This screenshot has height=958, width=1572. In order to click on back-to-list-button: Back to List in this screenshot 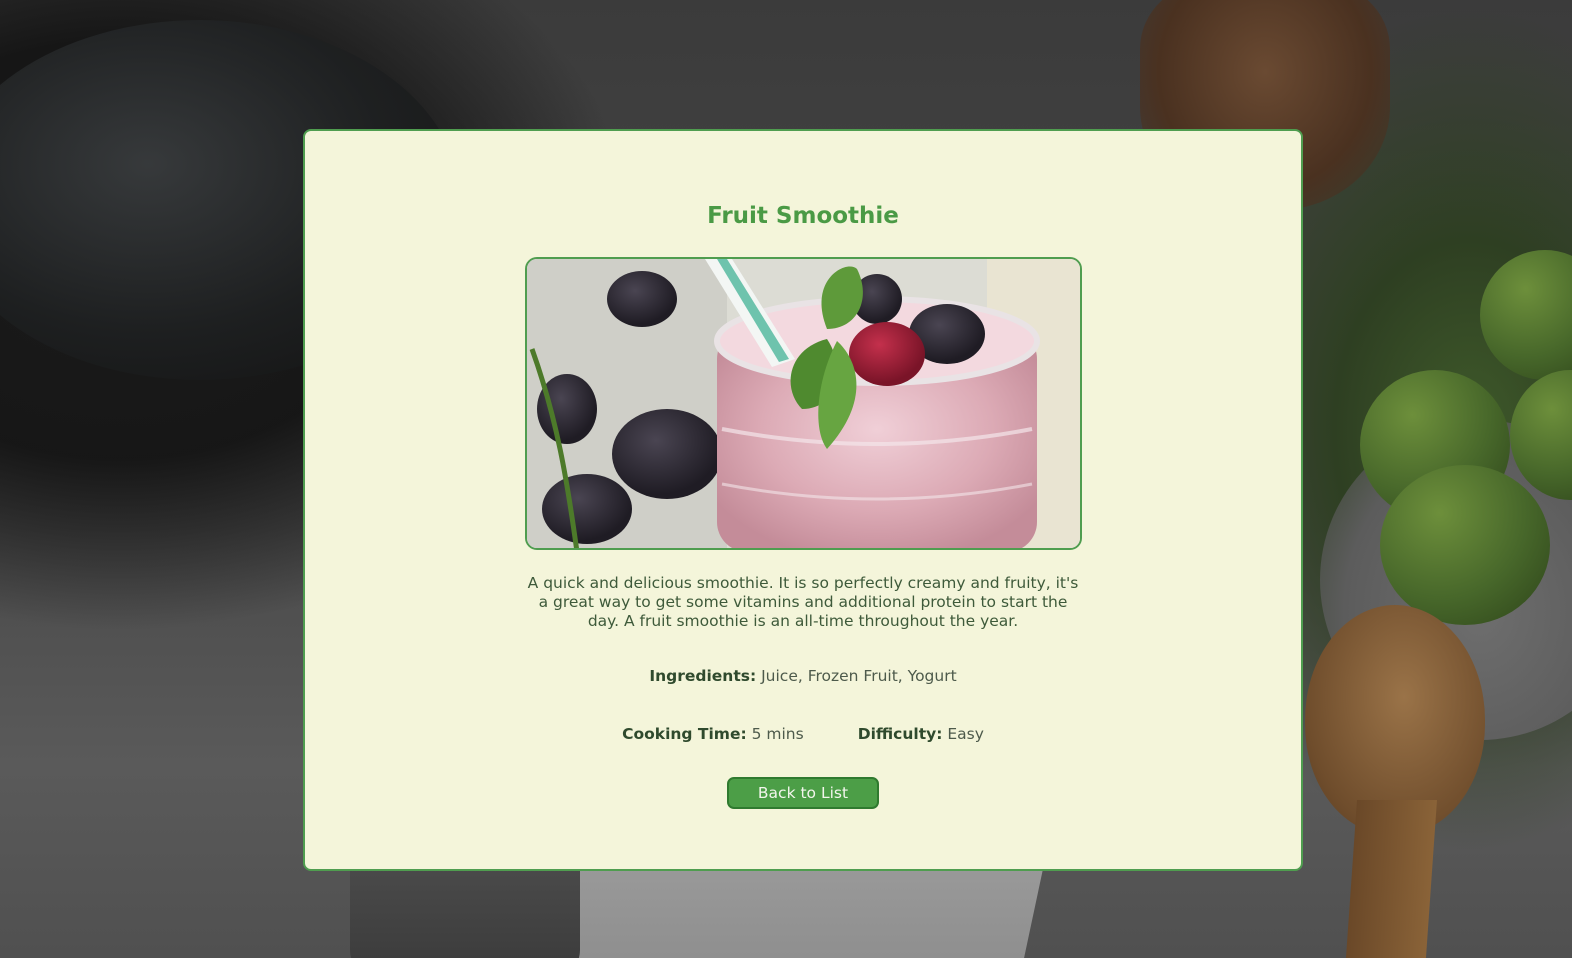, I will do `click(803, 793)`.